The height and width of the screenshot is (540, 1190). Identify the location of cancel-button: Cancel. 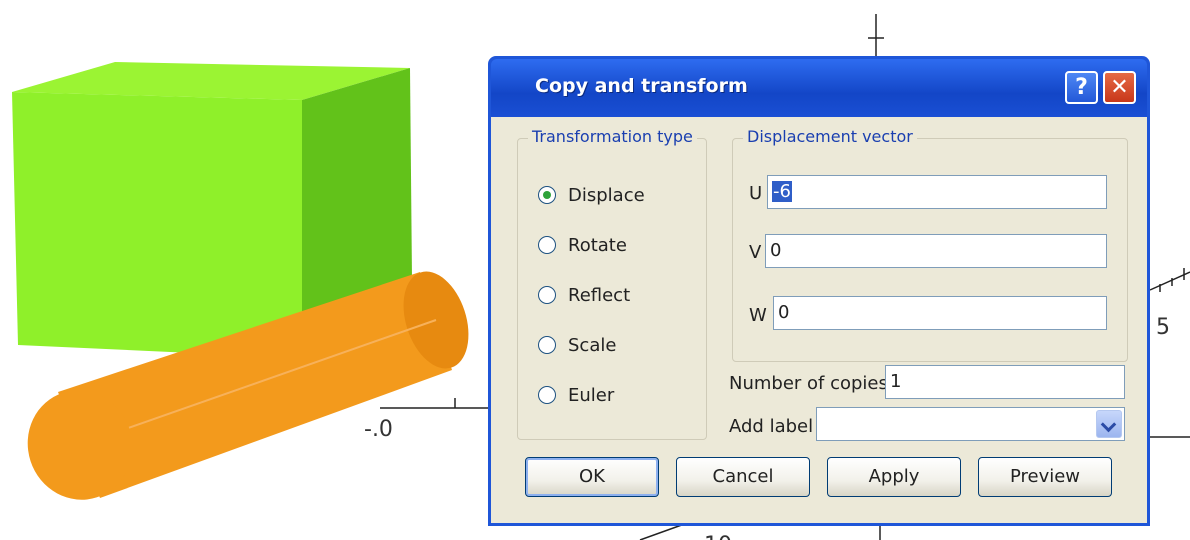
(743, 477).